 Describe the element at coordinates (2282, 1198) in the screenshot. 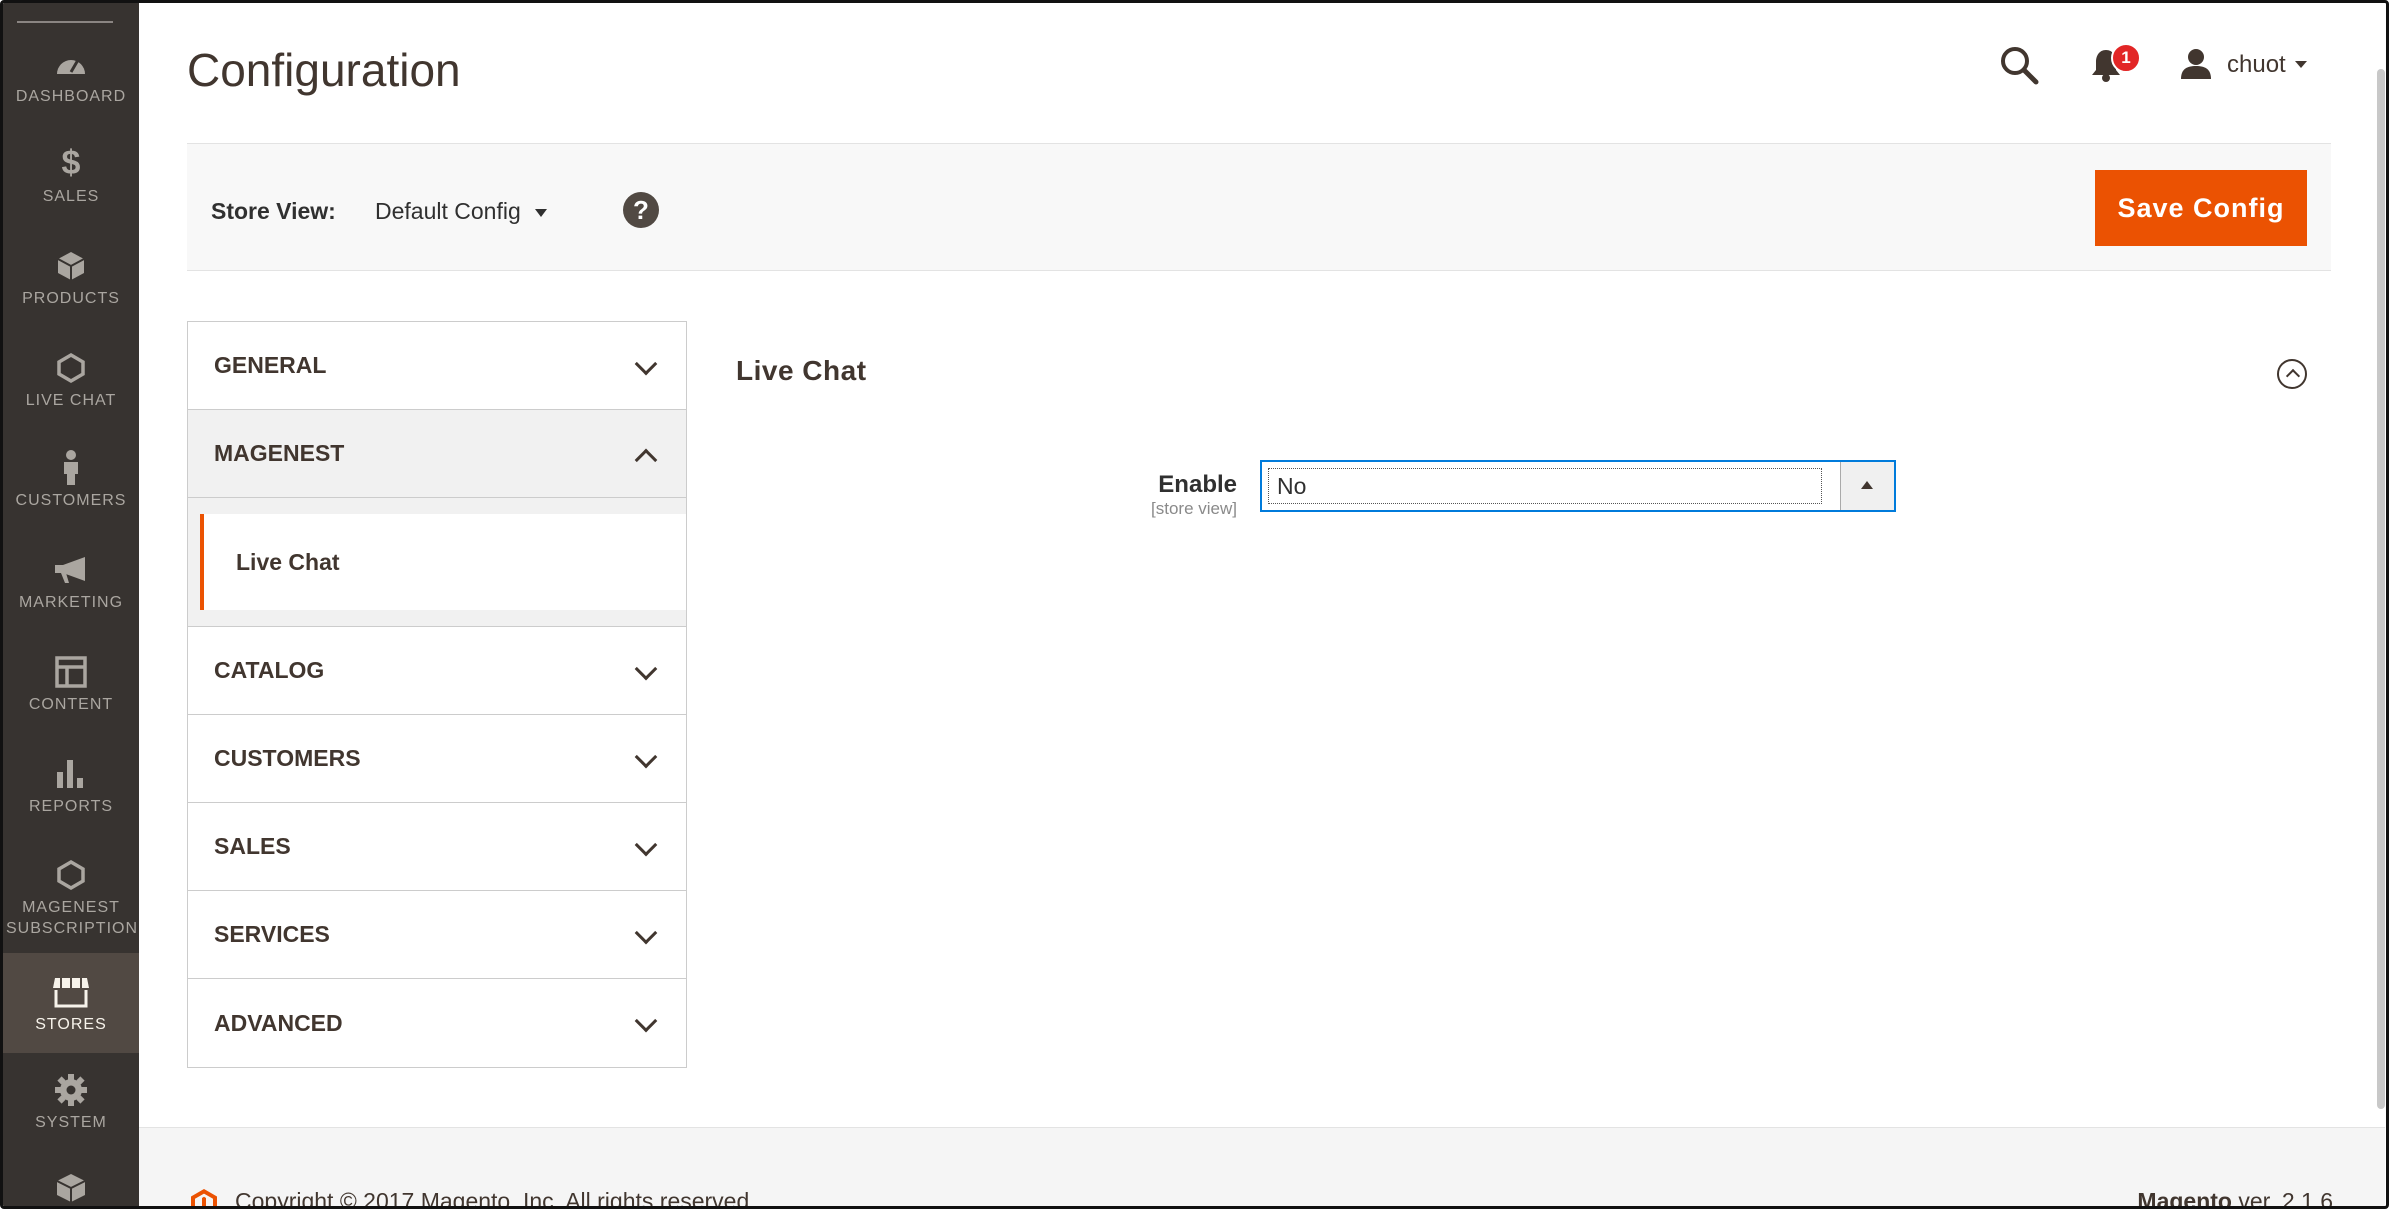

I see `version-number: ver. 2.1.6` at that location.